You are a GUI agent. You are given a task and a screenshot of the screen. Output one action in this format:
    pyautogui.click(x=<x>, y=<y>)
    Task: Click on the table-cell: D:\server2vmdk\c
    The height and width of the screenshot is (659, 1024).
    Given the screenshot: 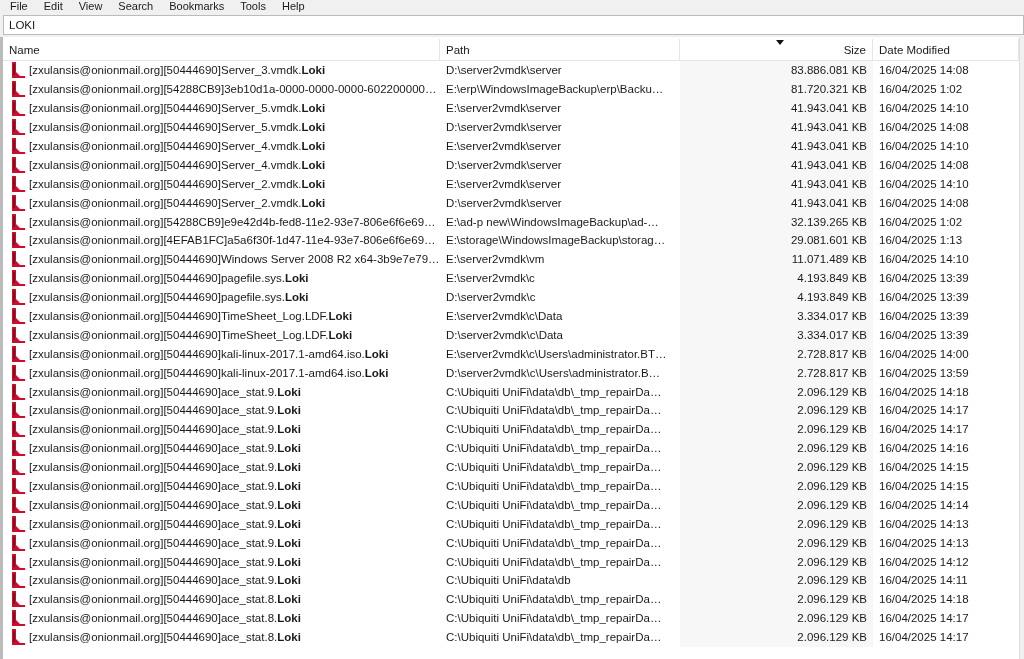 What is the action you would take?
    pyautogui.click(x=491, y=297)
    